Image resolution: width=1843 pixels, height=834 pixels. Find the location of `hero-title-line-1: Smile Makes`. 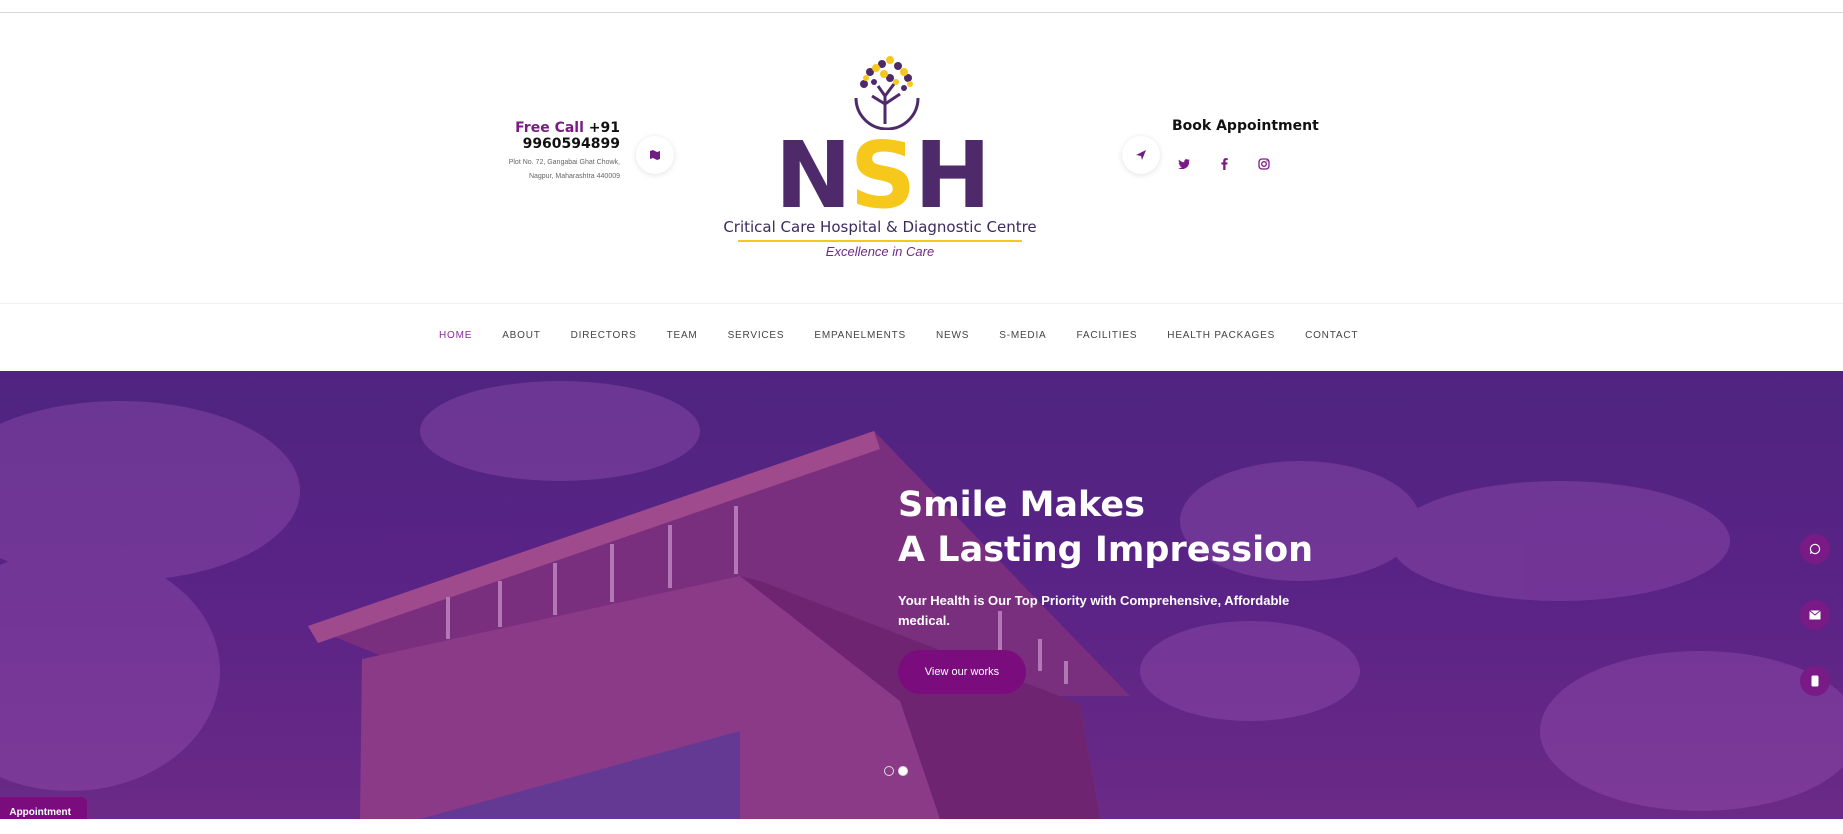

hero-title-line-1: Smile Makes is located at coordinates (1021, 505).